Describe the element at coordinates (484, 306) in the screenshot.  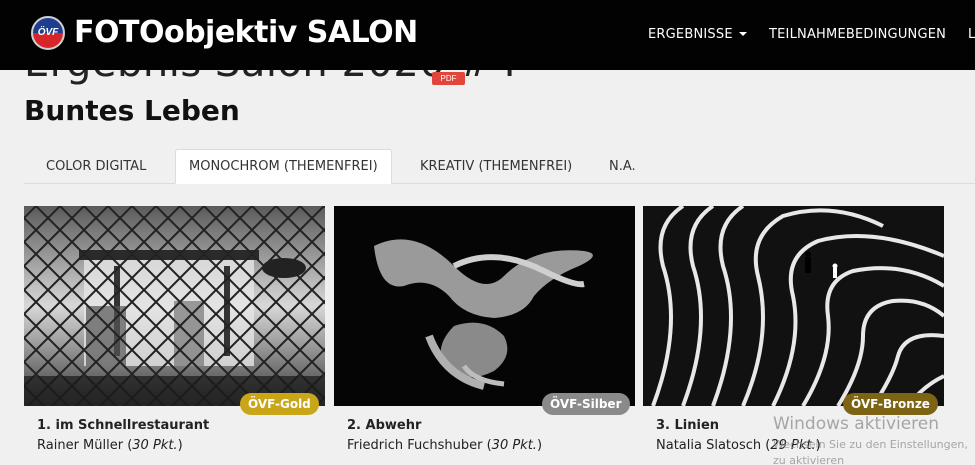
I see `photo-abwehr` at that location.